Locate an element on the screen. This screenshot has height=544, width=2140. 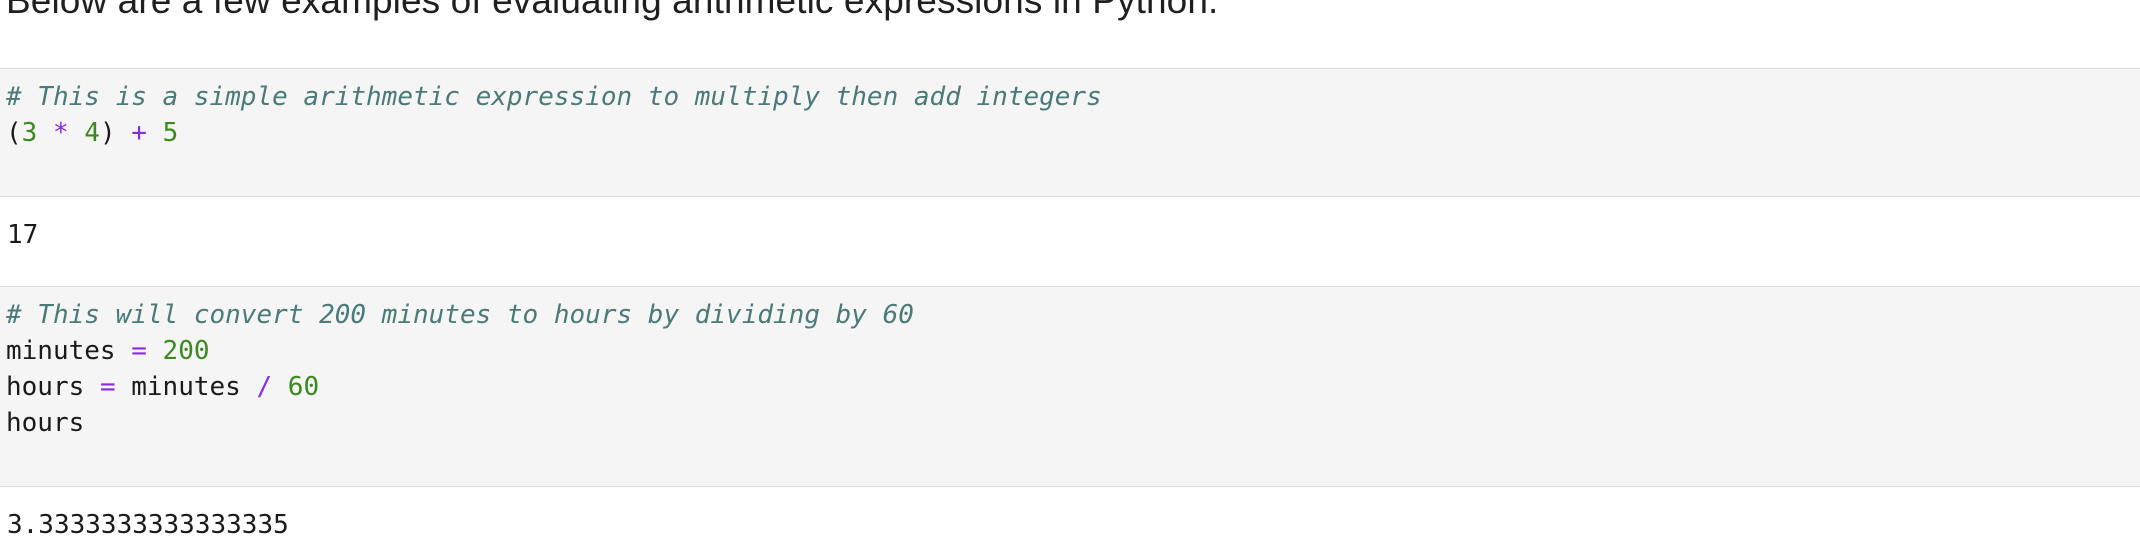
number-literal: 4 is located at coordinates (92, 133).